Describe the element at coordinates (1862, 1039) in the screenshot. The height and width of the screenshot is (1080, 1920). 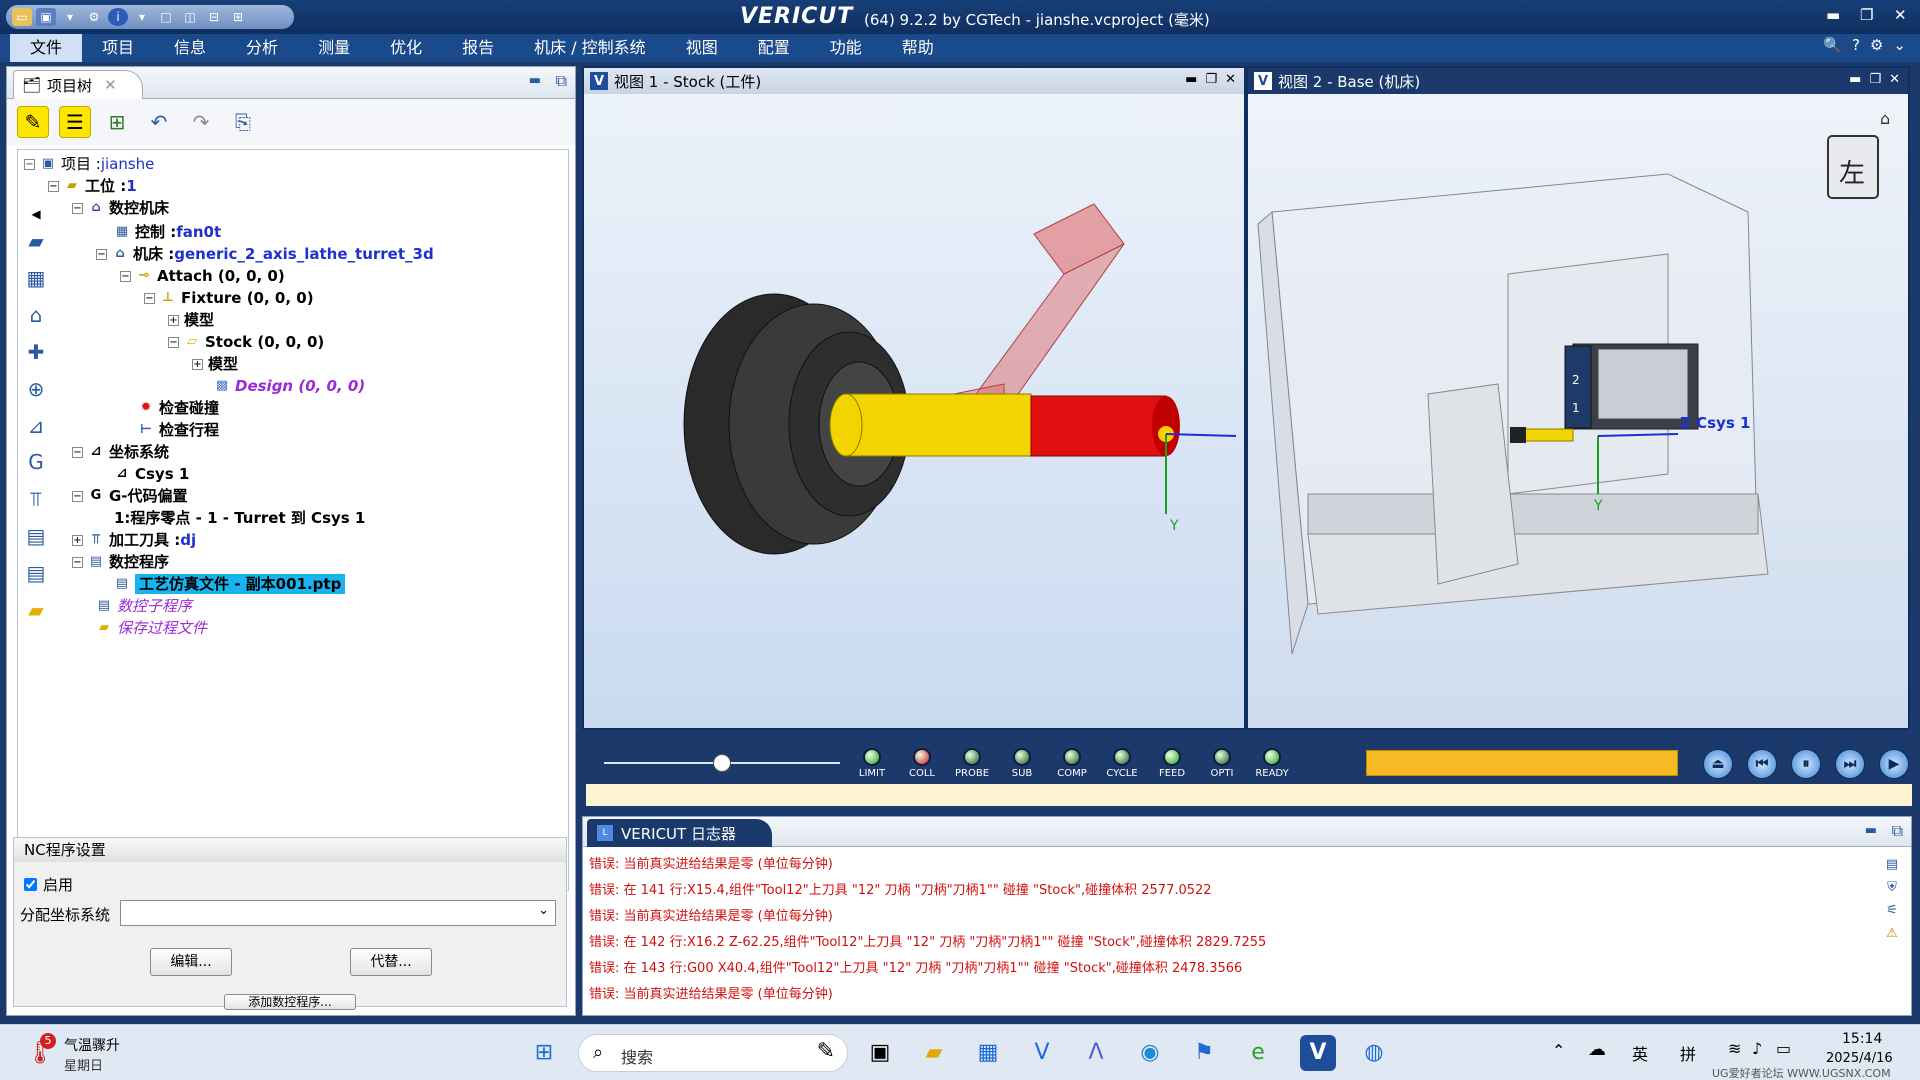
I see `clock-time: 15:14` at that location.